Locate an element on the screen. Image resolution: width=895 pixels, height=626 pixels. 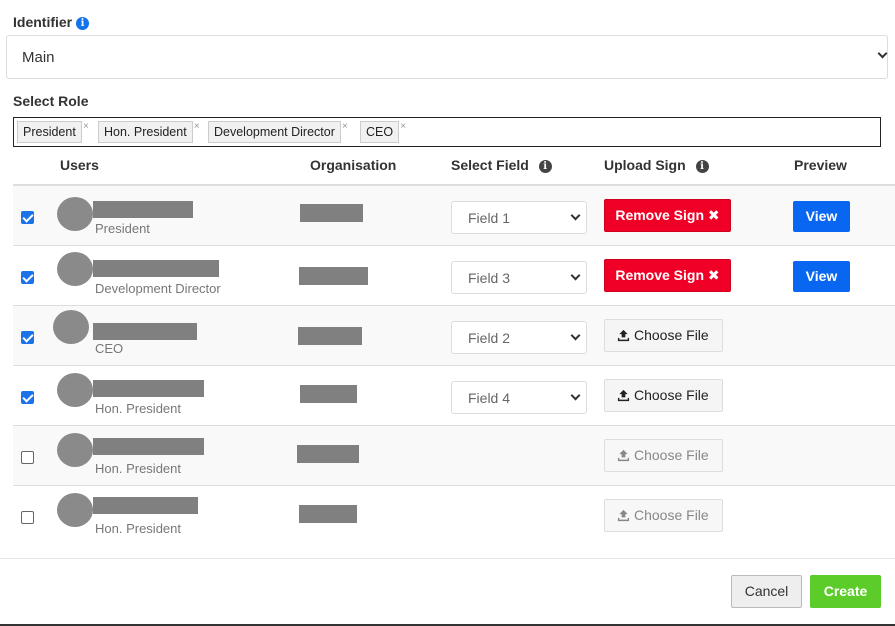
table-row: CEO Field 2 Choose File is located at coordinates (454, 335).